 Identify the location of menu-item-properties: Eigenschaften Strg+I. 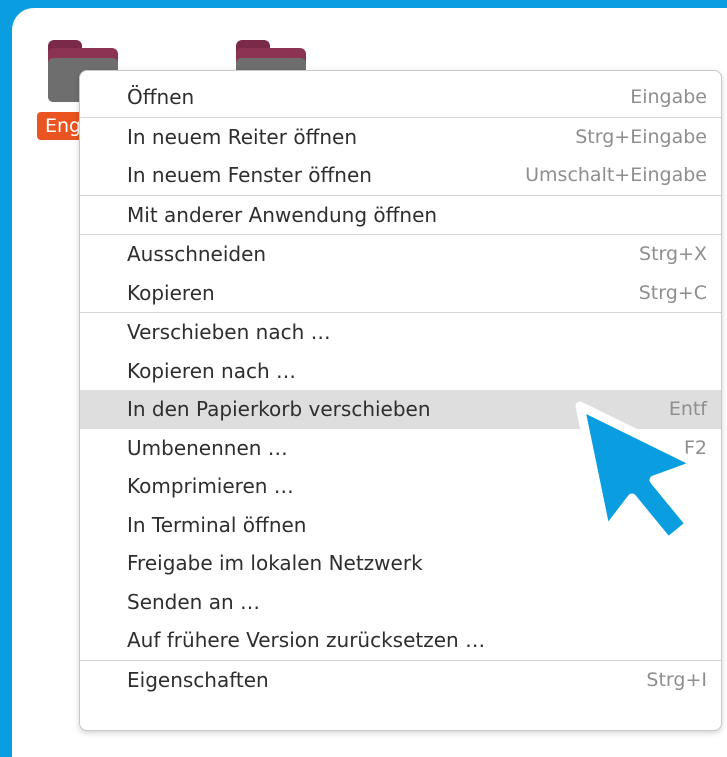
(400, 680).